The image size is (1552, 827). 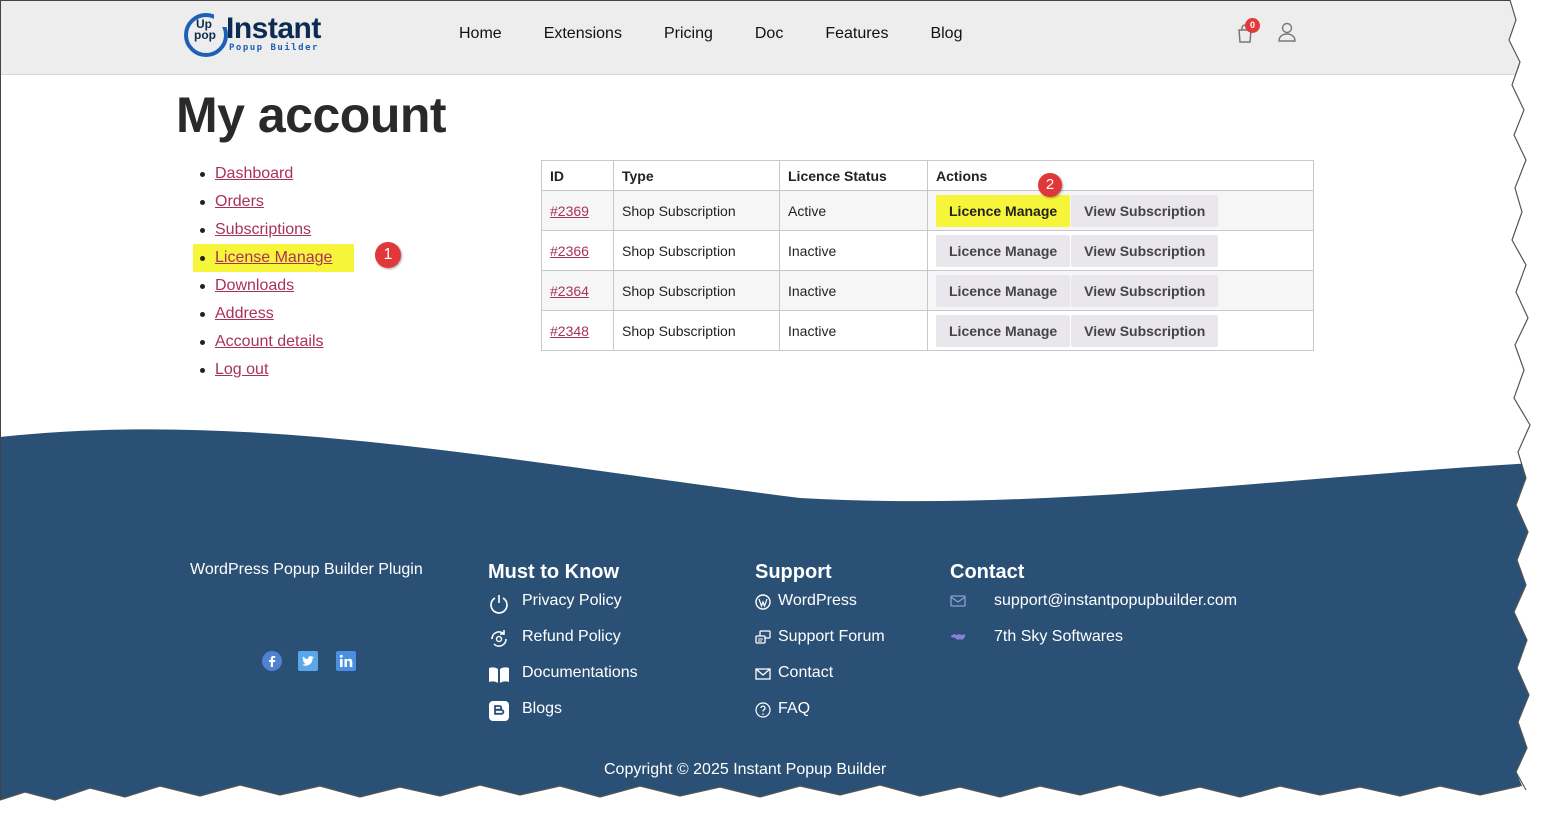 I want to click on account-nav-item: Address, so click(x=276, y=314).